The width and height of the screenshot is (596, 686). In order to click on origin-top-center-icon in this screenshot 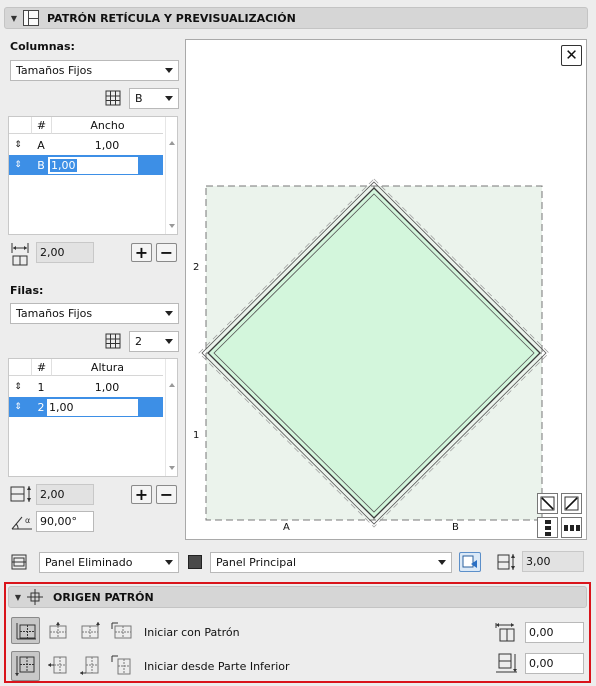, I will do `click(57, 629)`.